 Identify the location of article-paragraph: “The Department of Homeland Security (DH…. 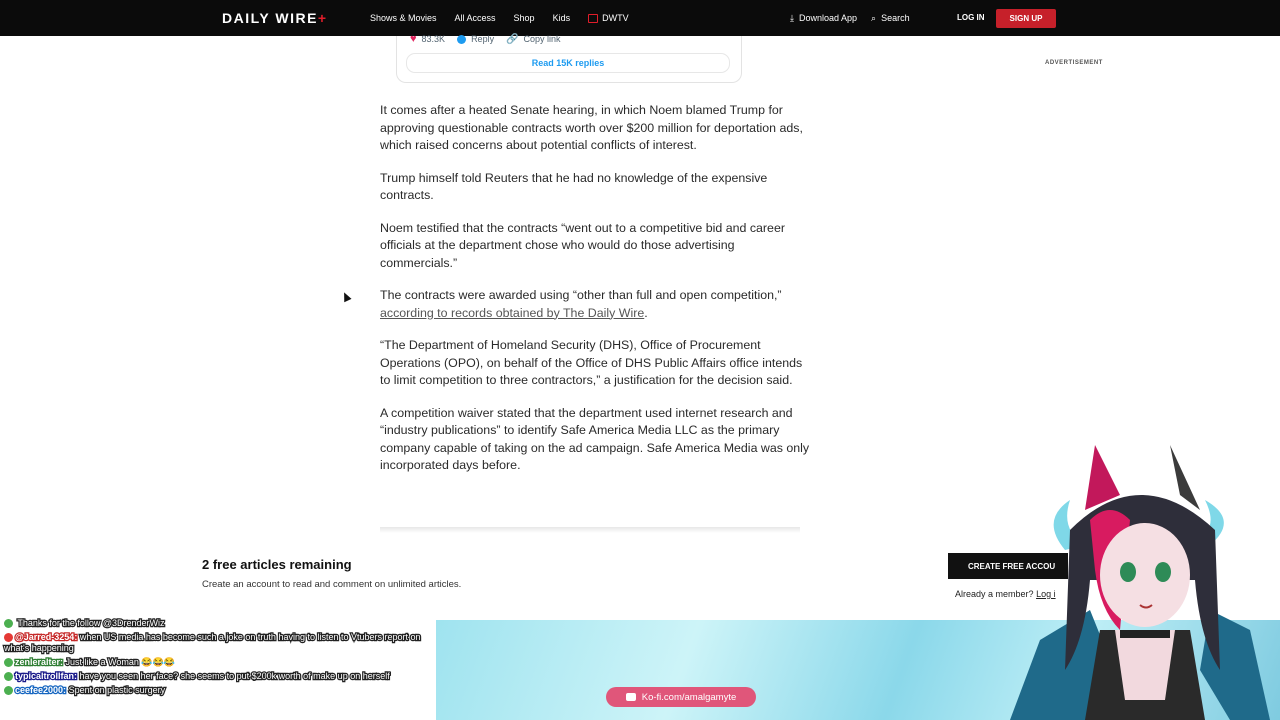
(591, 362).